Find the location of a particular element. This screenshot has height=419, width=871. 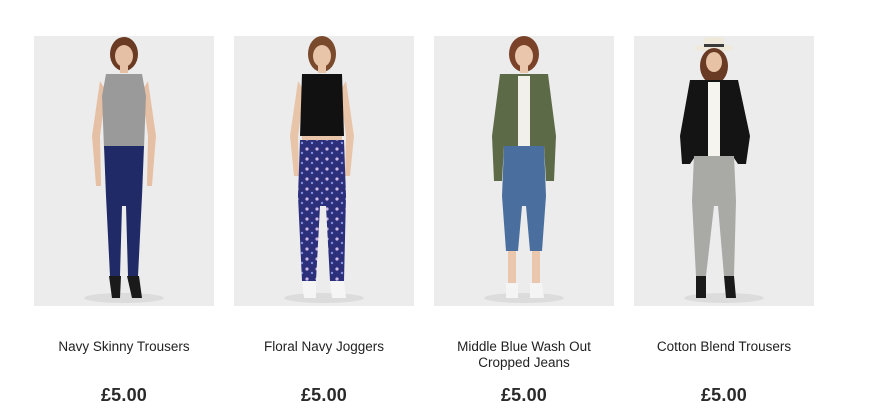

model-figure-khaki-shirt-cropped-jeans is located at coordinates (524, 169).